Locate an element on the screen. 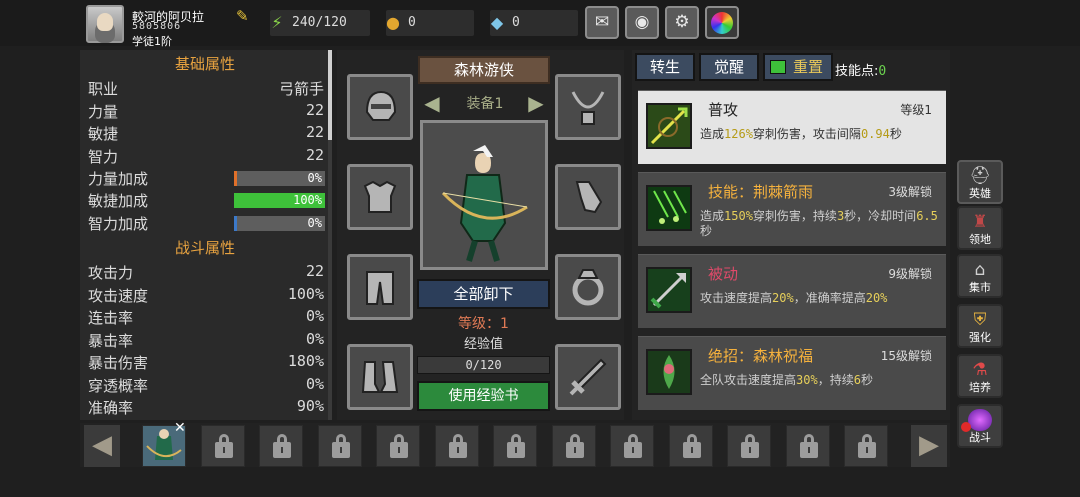 This screenshot has height=497, width=1080. gloves-slot is located at coordinates (588, 197).